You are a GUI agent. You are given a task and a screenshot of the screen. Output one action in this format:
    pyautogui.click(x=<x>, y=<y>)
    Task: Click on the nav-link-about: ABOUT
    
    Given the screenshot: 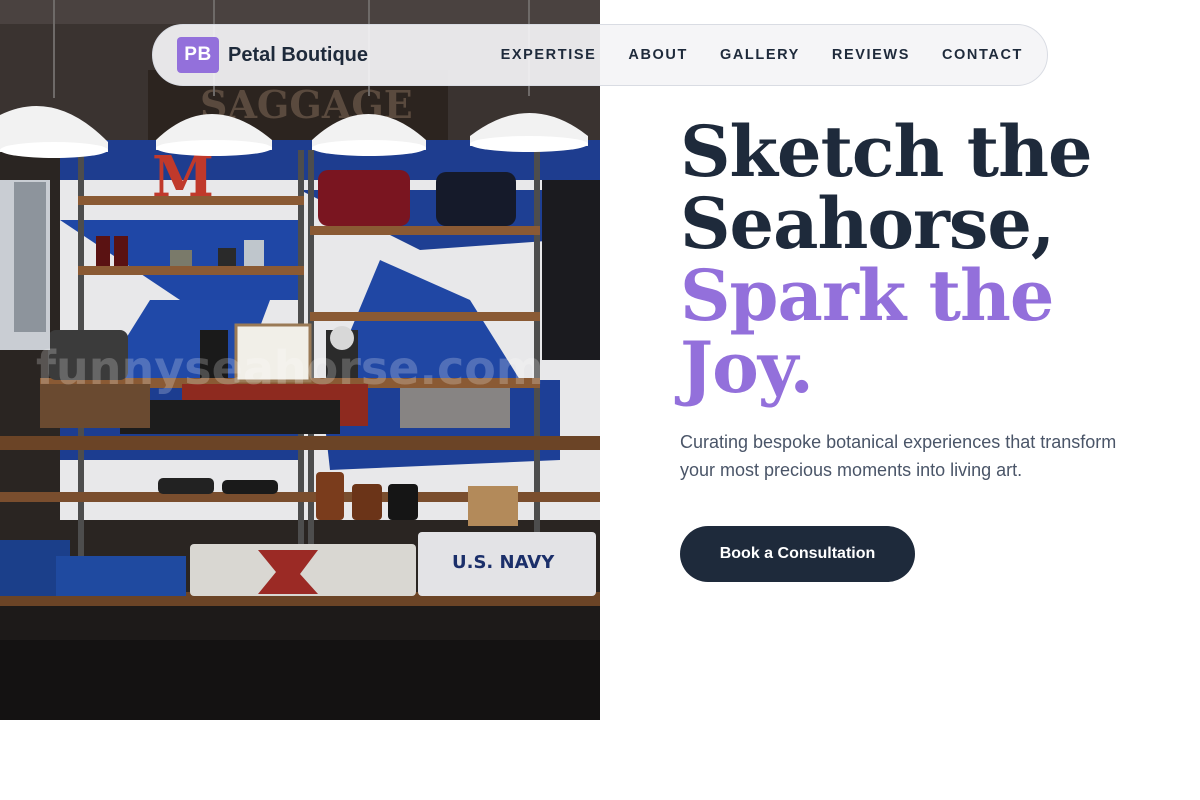 What is the action you would take?
    pyautogui.click(x=658, y=55)
    